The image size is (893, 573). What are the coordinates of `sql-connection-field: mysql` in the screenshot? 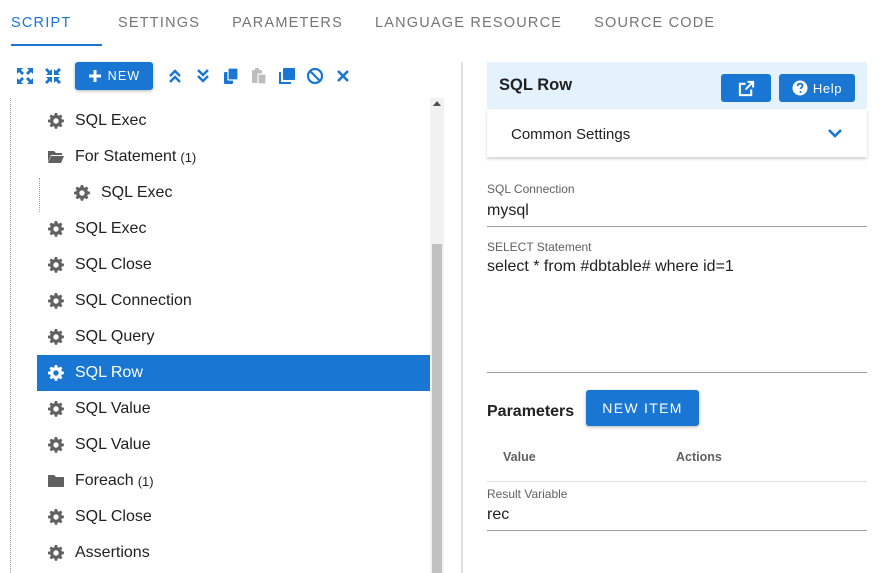 It's located at (677, 214).